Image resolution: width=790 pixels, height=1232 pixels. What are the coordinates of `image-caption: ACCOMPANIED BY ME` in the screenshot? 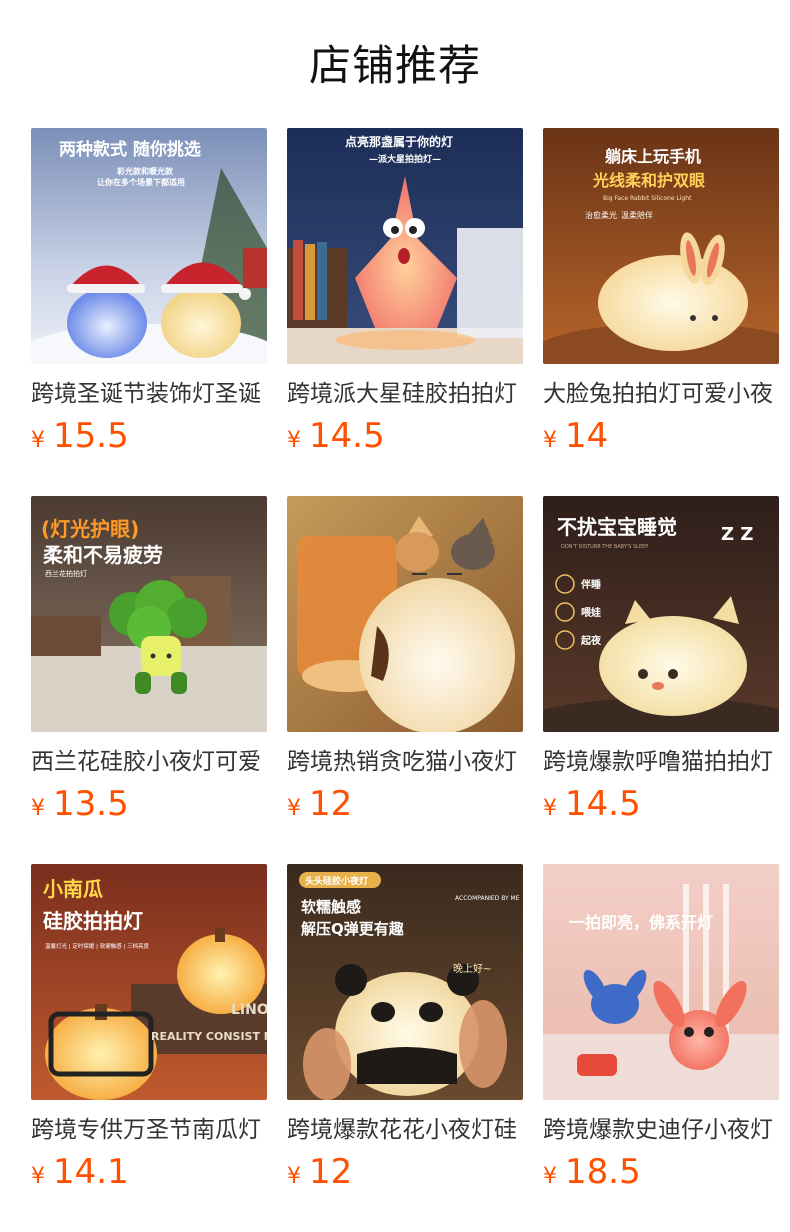 It's located at (487, 898).